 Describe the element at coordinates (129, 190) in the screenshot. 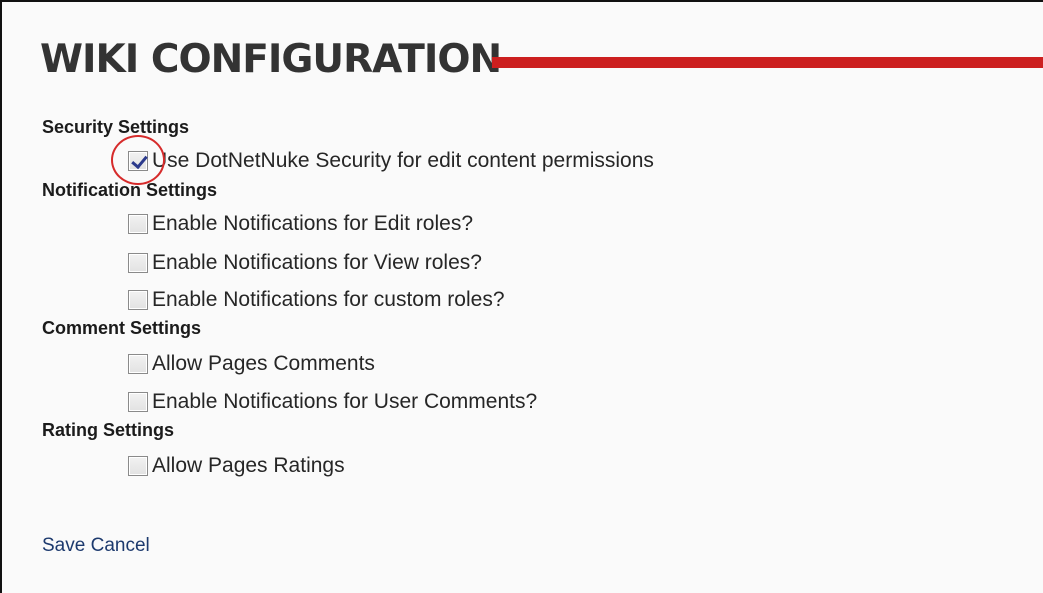

I see `notification-settings-heading: Notification Settings` at that location.